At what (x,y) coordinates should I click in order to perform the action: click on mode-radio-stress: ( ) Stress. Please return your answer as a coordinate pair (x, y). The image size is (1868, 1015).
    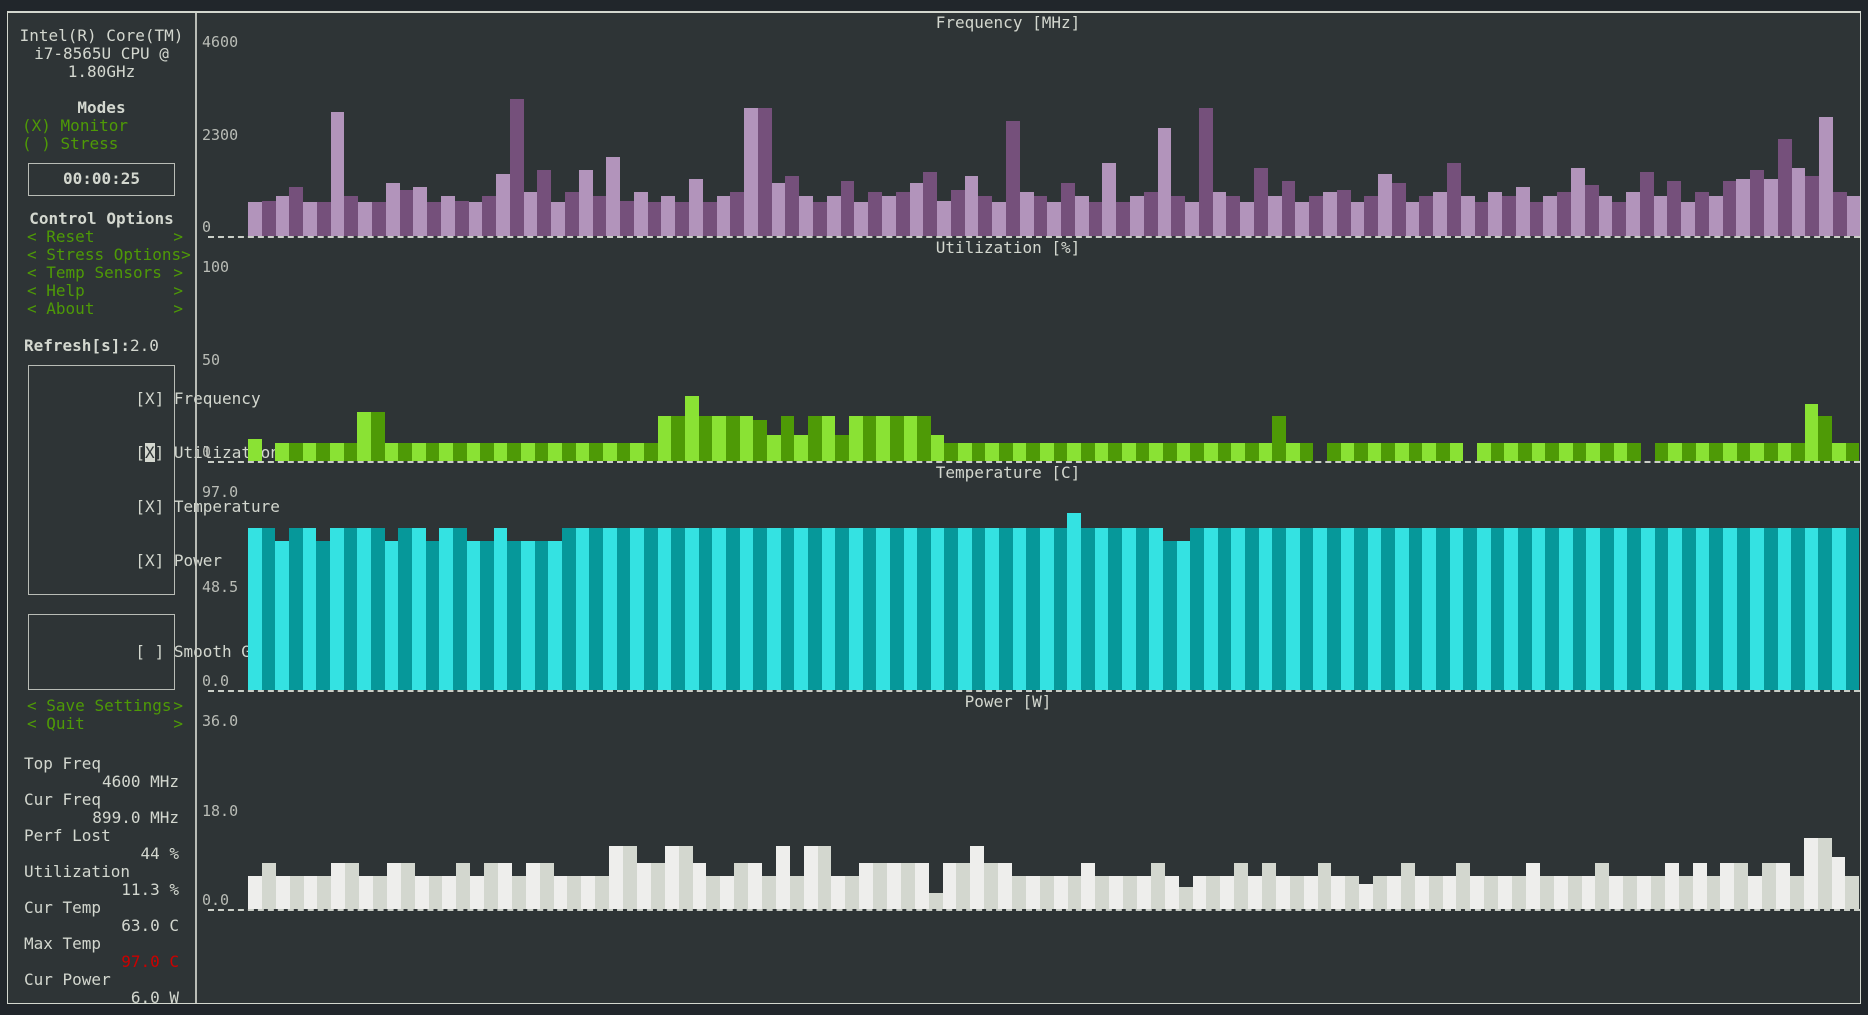
    Looking at the image, I should click on (101, 144).